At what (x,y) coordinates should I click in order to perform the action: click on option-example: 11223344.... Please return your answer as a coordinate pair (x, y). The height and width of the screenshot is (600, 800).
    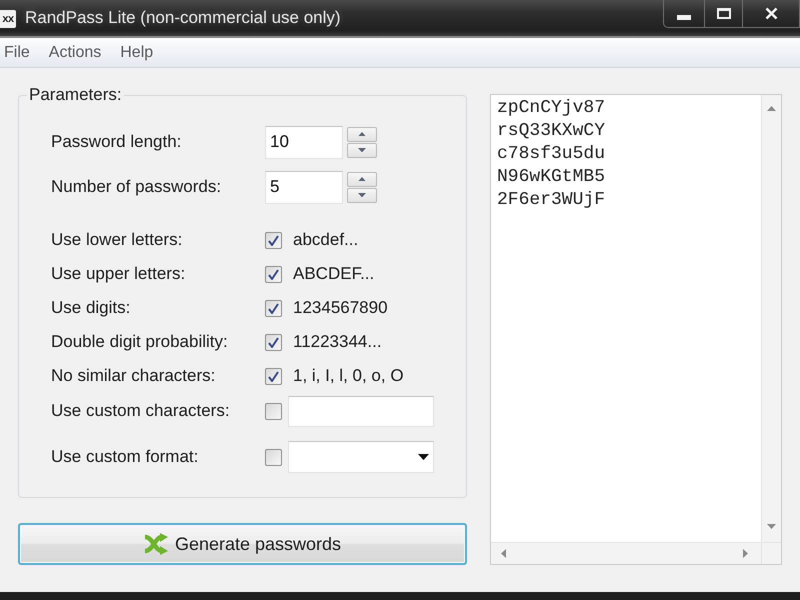
    Looking at the image, I should click on (337, 342).